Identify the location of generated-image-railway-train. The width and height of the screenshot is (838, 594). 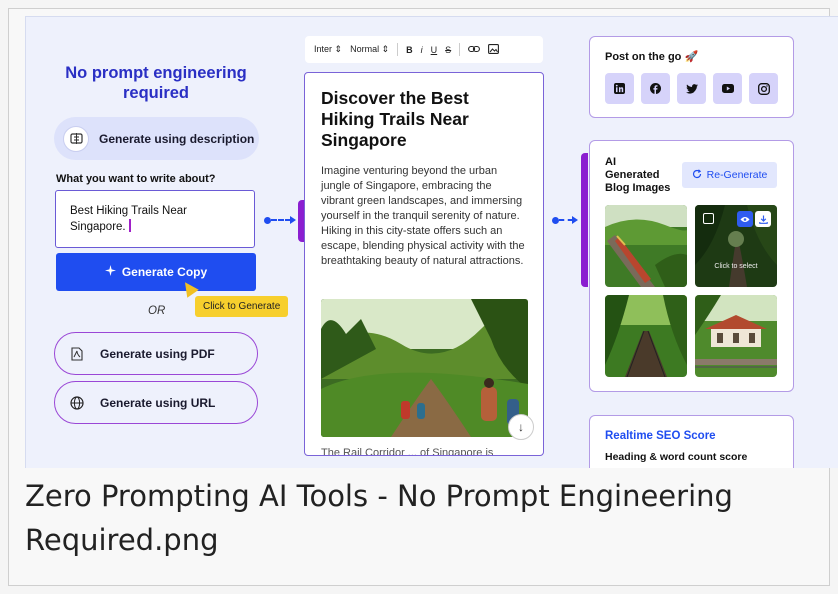
(646, 246).